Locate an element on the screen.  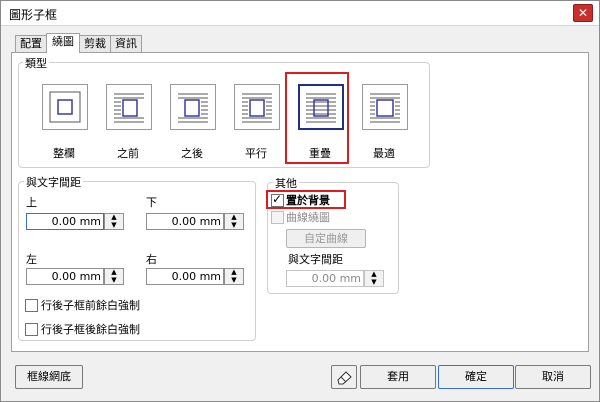
bottom-distance-spinner: 0.00 mm ▲ ▼ is located at coordinates (198, 221).